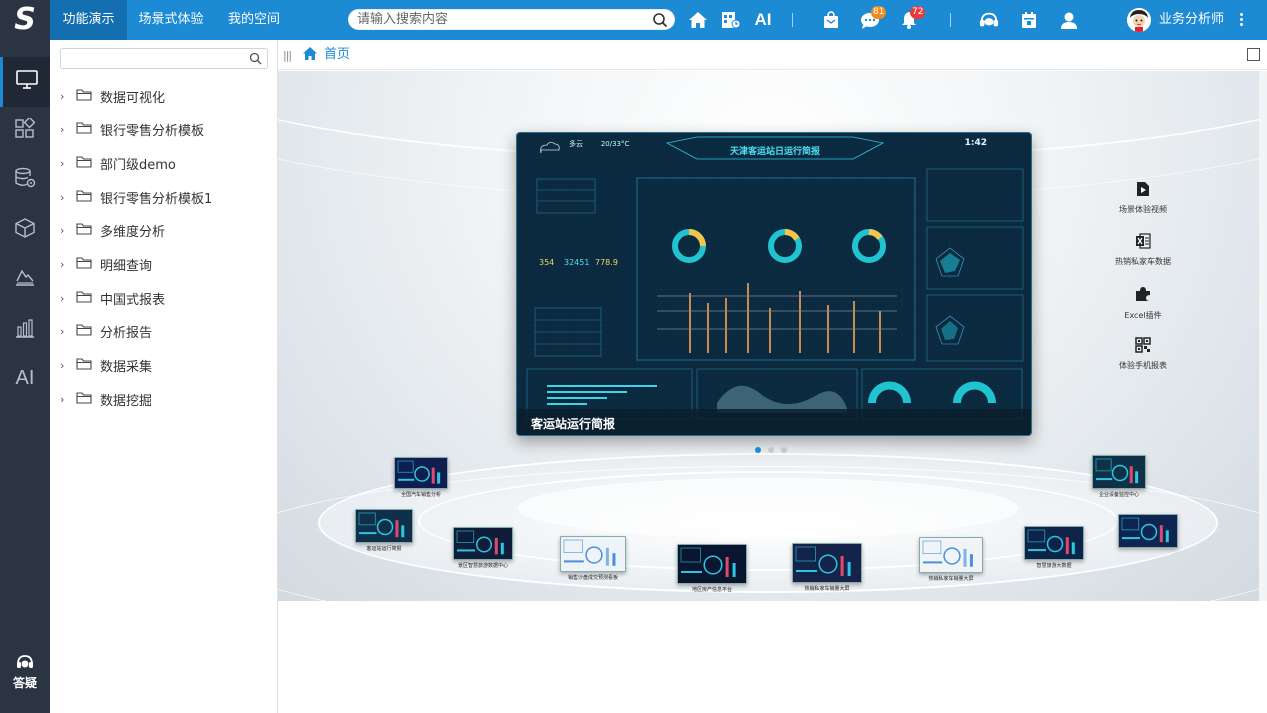 Image resolution: width=1267 pixels, height=713 pixels. I want to click on quick-link-scenario-video: 场景体验视频, so click(1143, 198).